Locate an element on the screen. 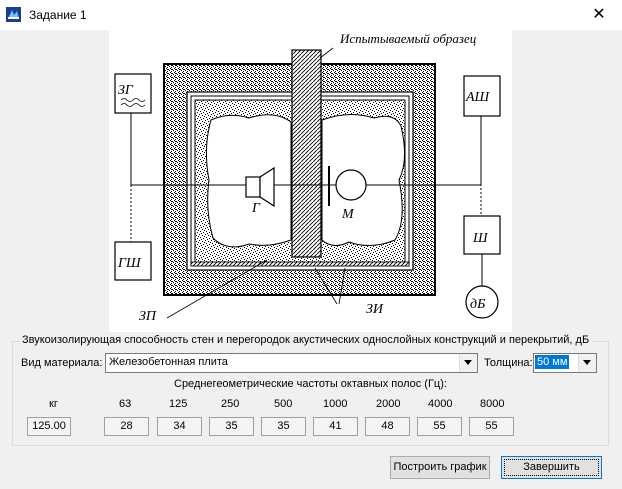 This screenshot has height=489, width=622. microphone-icon is located at coordinates (351, 185).